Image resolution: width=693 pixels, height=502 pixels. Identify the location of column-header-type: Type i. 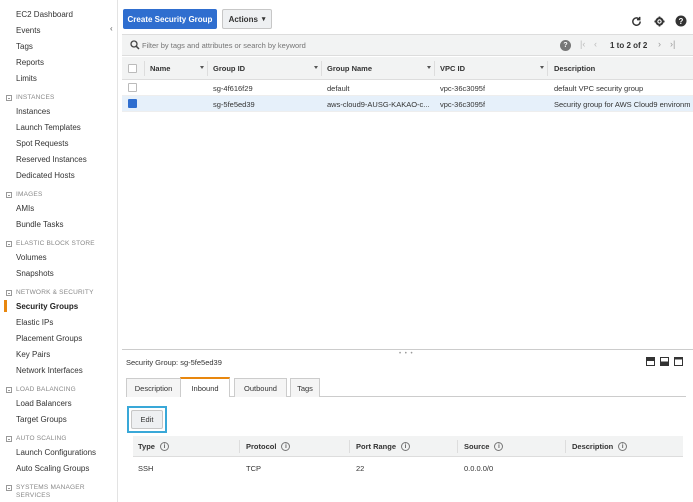
(153, 446).